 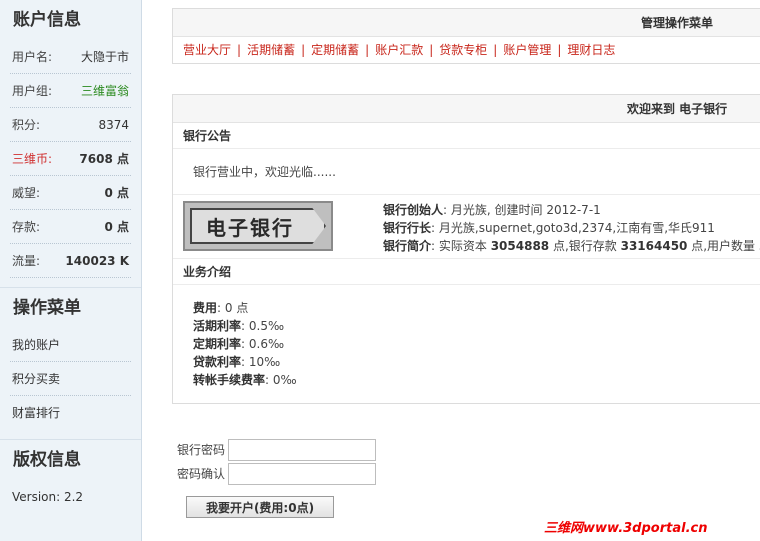 I want to click on username-label: 用户名:, so click(x=32, y=57).